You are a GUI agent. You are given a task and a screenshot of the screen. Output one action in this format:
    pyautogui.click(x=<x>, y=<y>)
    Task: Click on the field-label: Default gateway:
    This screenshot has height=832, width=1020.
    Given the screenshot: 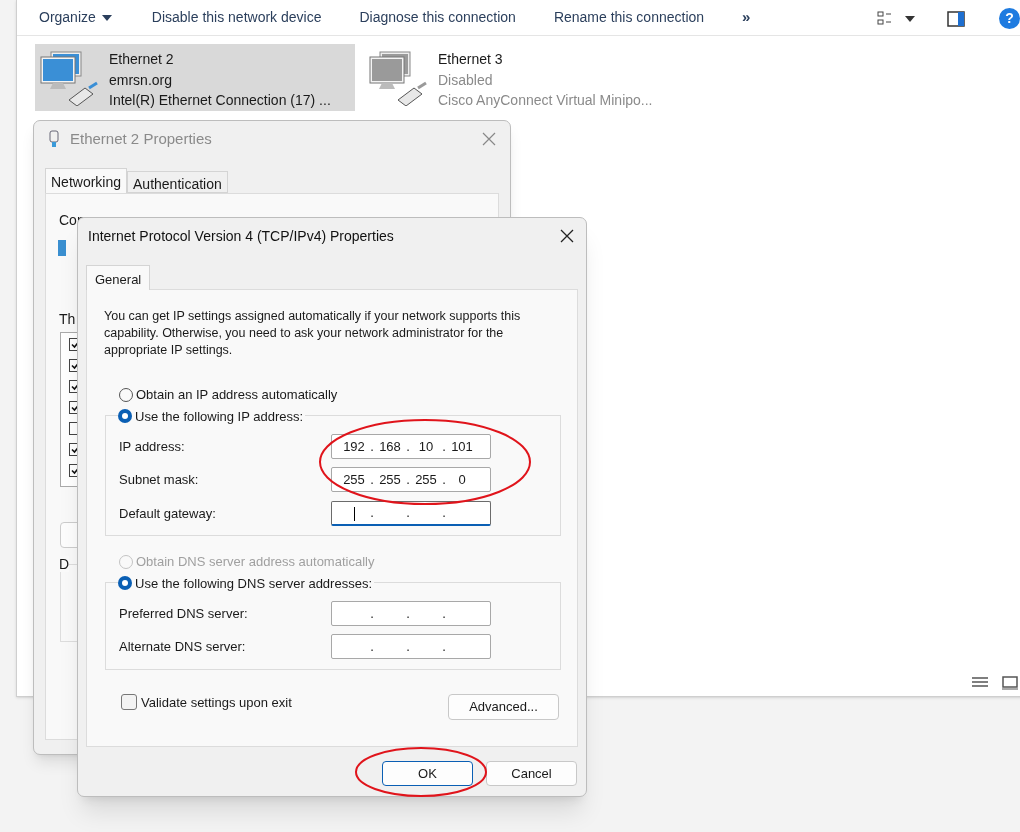 What is the action you would take?
    pyautogui.click(x=167, y=513)
    